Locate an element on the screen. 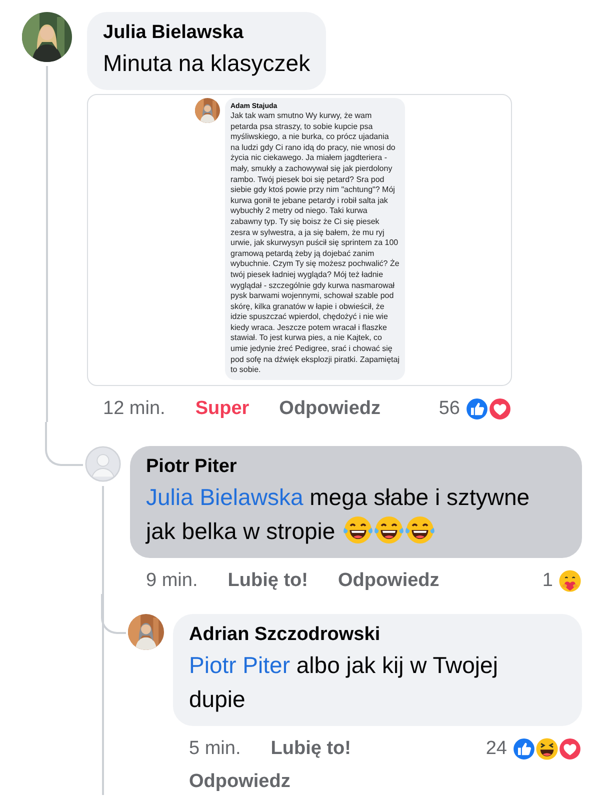  reaction-button: Super is located at coordinates (222, 409).